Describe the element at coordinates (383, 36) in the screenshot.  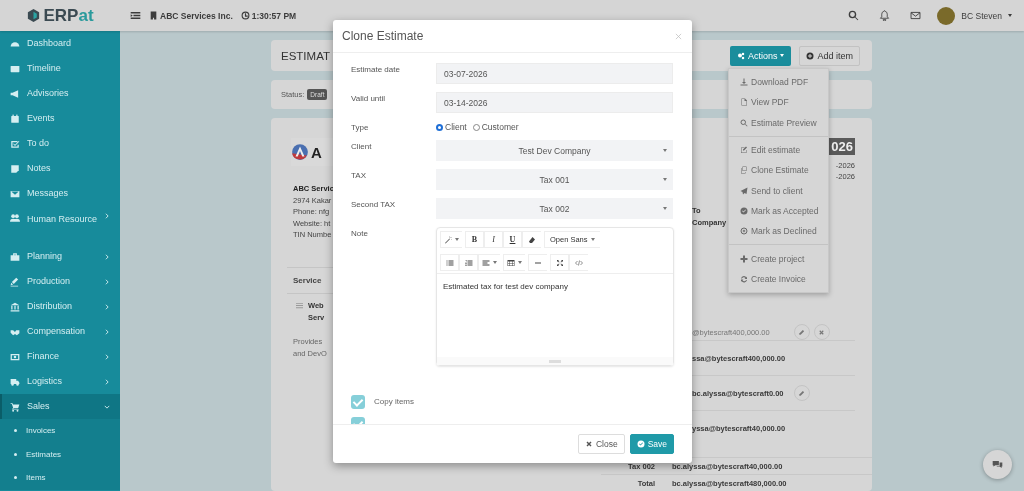
I see `dialog-title: Clone Estimate` at that location.